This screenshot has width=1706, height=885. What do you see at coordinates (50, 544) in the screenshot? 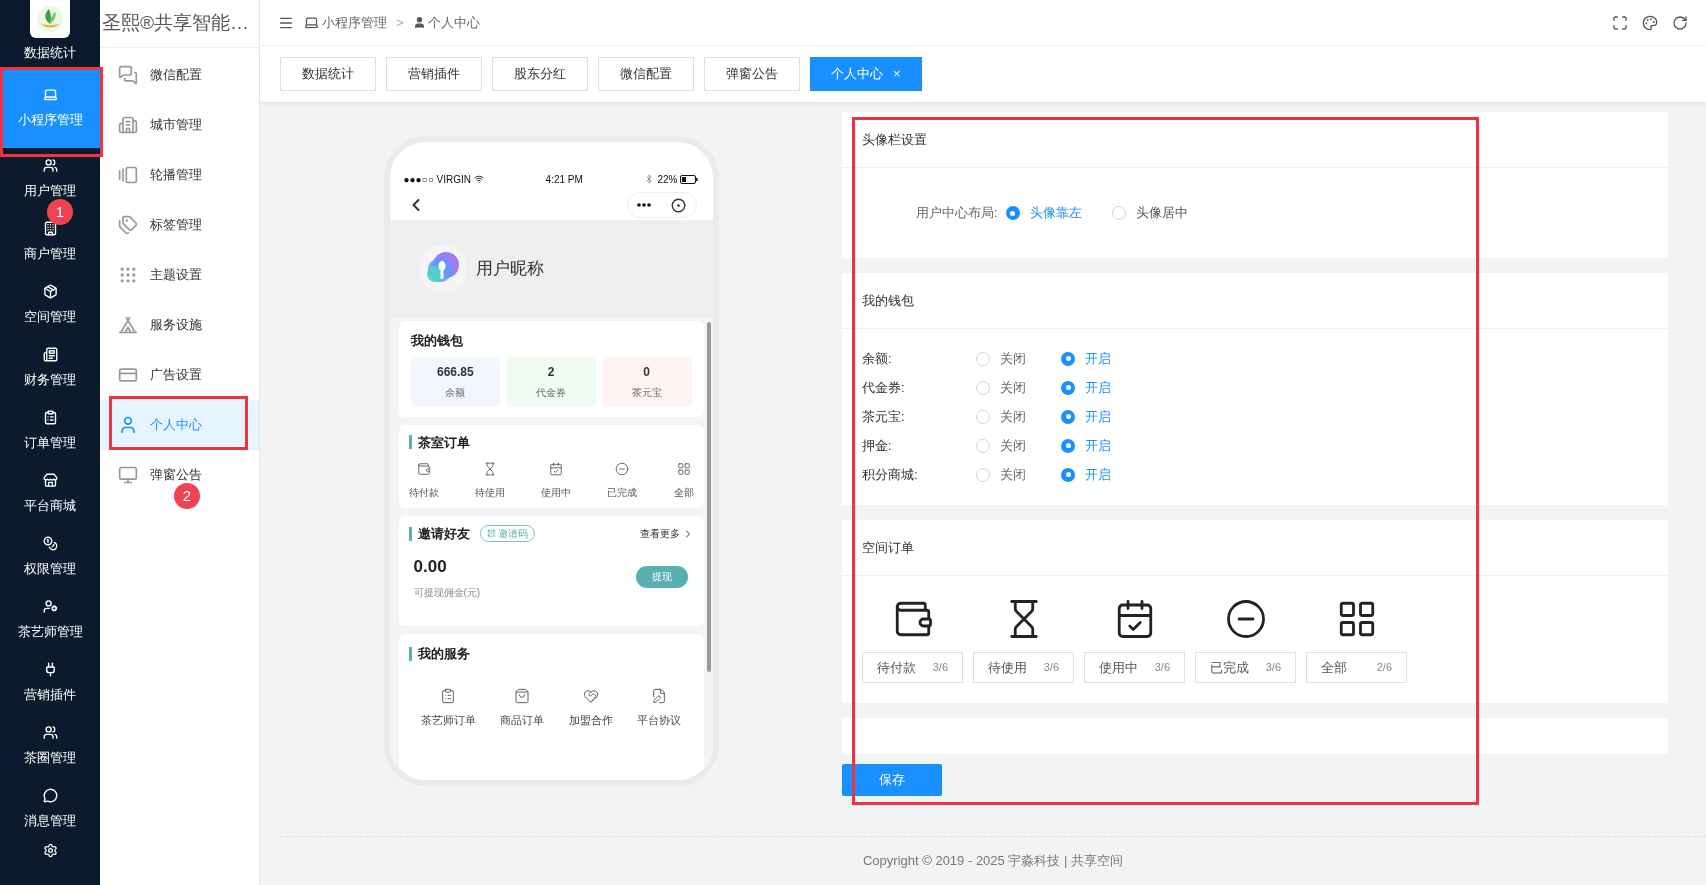
I see `coins-icon` at bounding box center [50, 544].